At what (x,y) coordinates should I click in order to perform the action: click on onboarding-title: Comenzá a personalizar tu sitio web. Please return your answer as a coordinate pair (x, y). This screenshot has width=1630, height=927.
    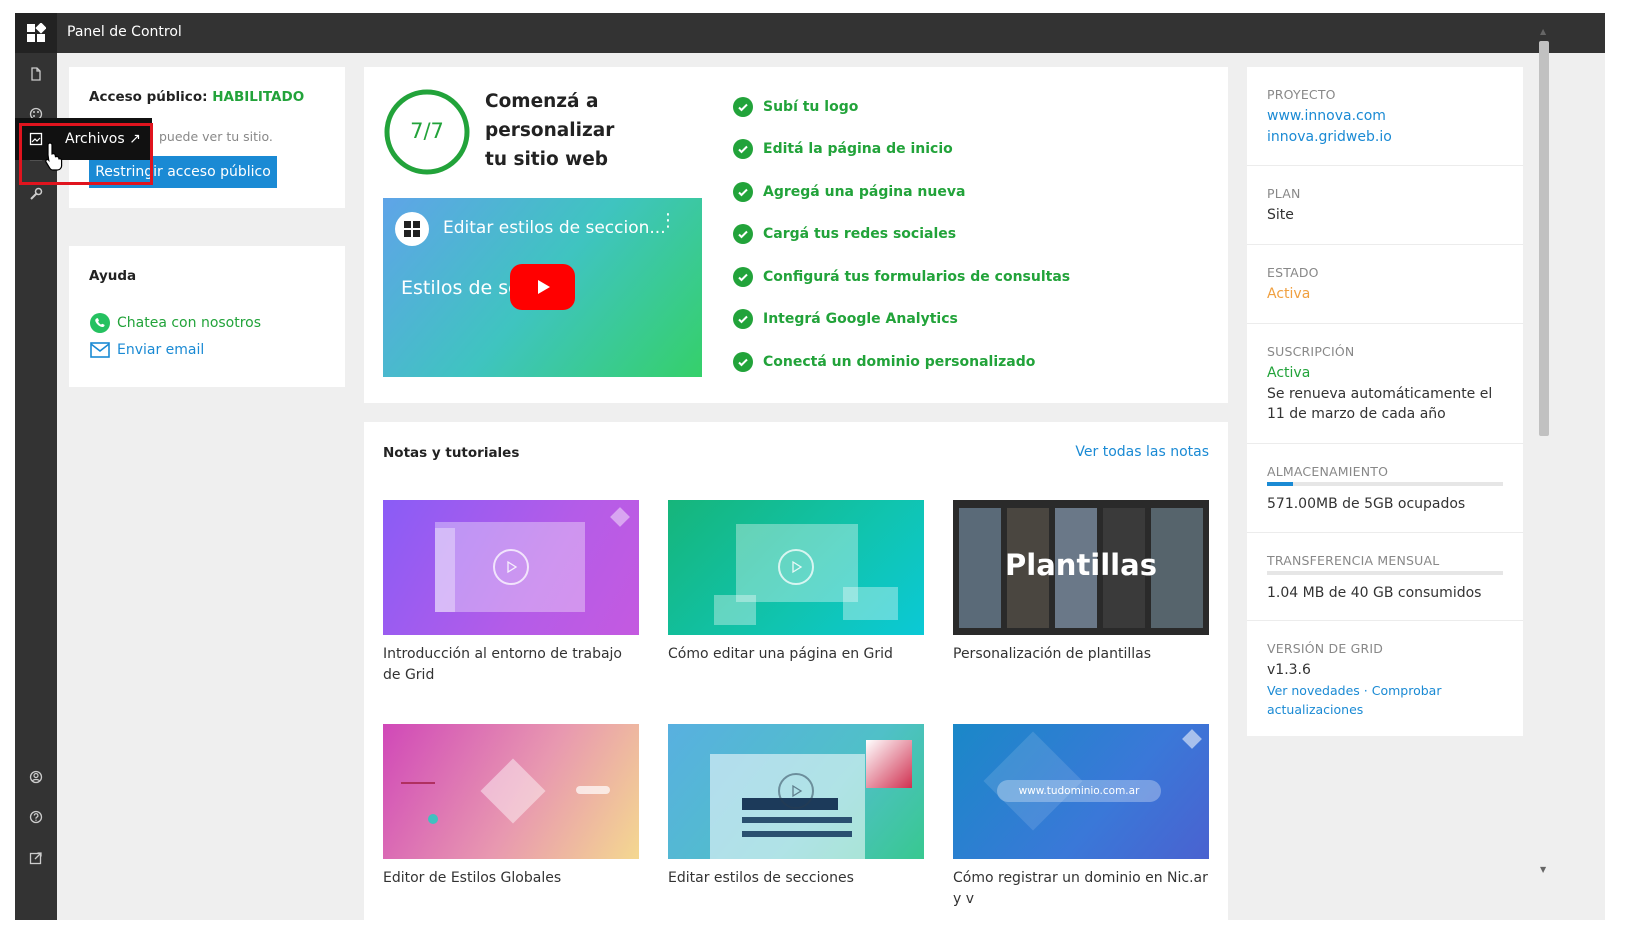
    Looking at the image, I should click on (549, 130).